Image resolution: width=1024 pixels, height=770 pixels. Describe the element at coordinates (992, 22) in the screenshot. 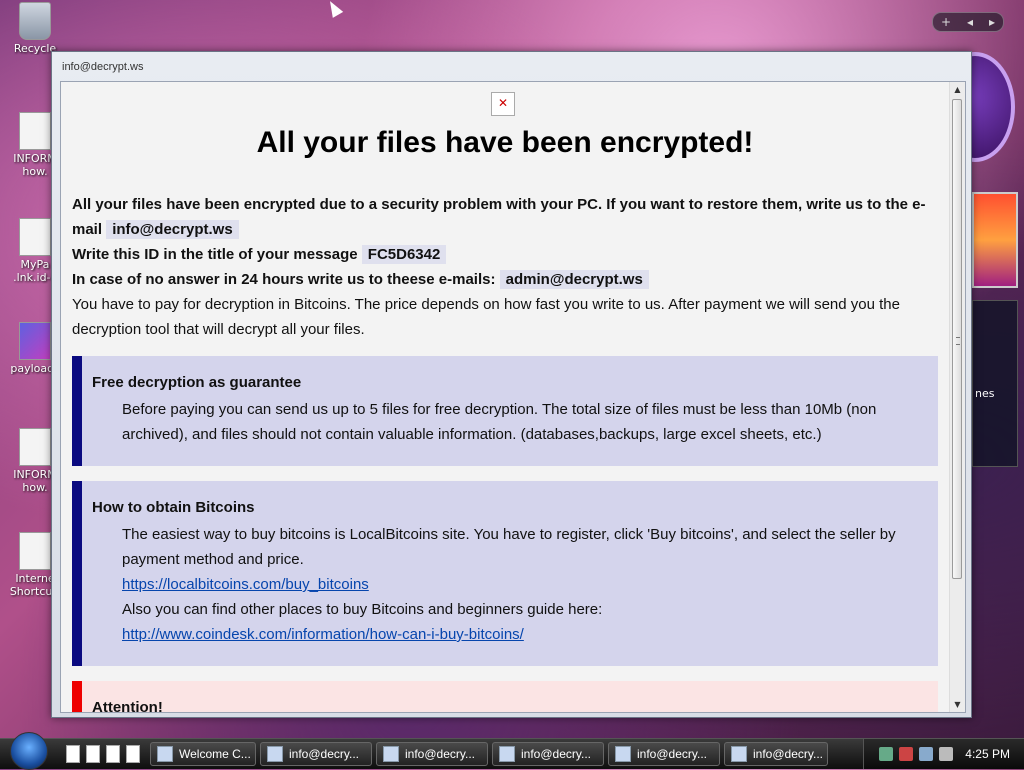

I see `next-gadget-button: ▸` at that location.